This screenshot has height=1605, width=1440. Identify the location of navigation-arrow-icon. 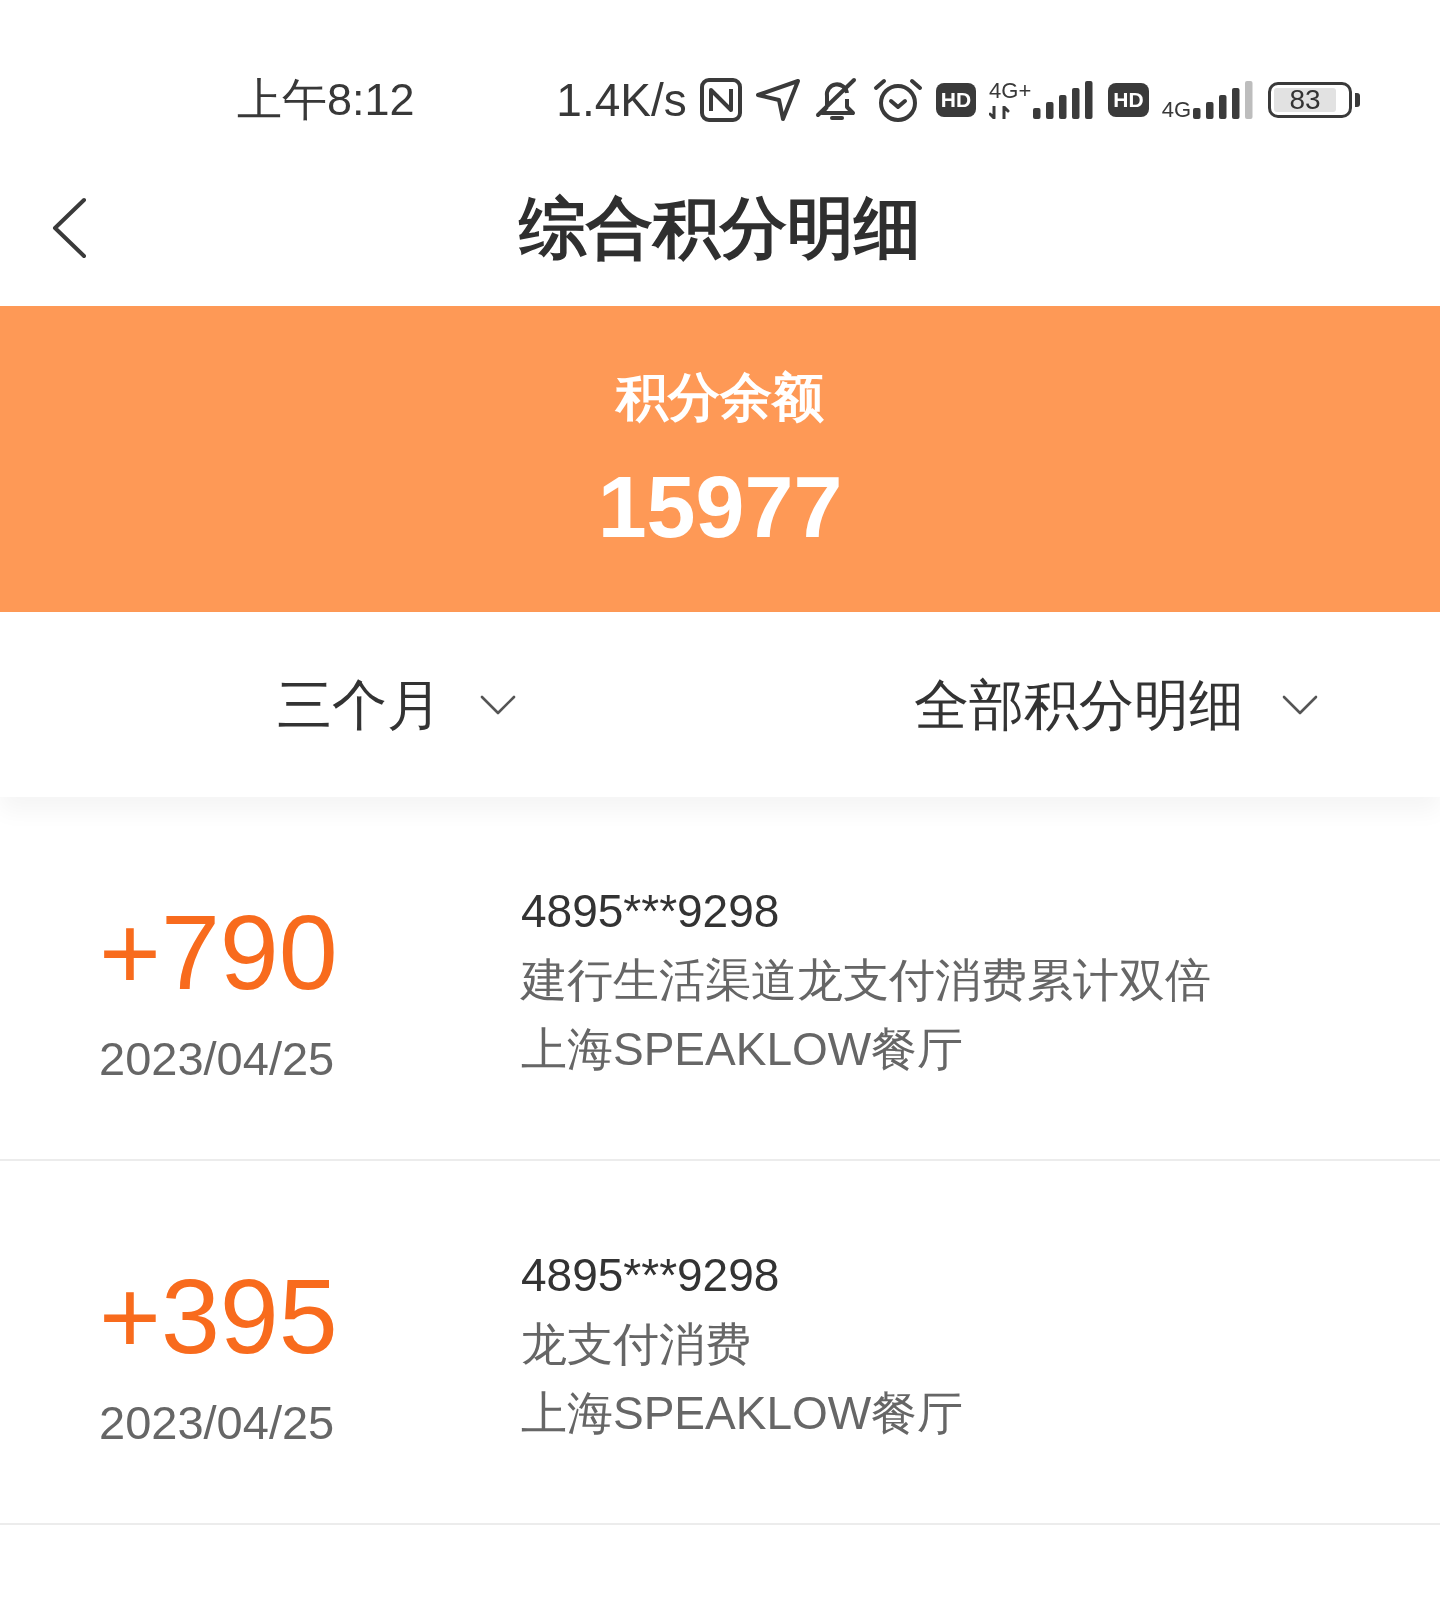
(777, 100).